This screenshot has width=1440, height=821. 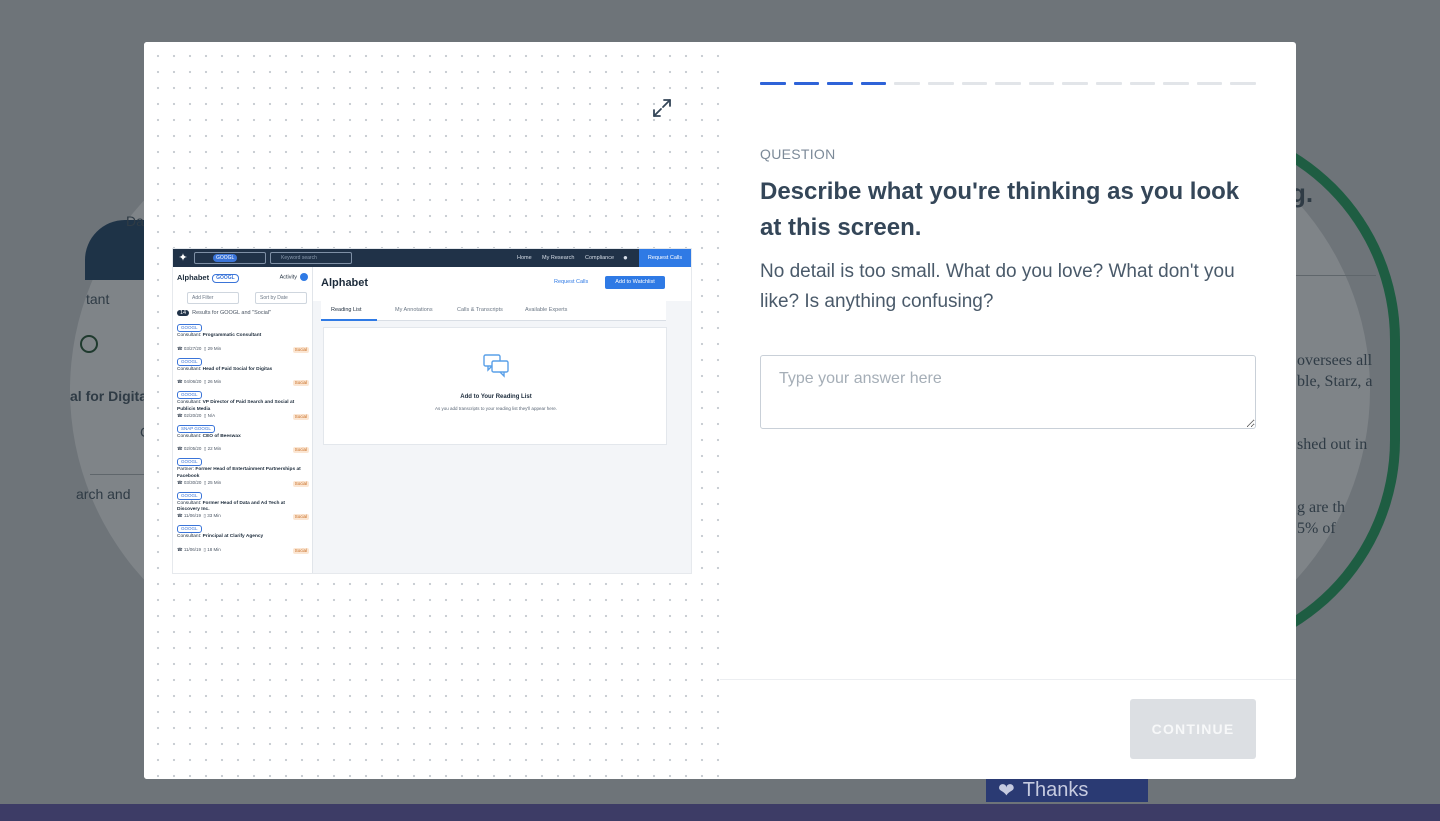 I want to click on heart-icon: ❤, so click(x=1006, y=790).